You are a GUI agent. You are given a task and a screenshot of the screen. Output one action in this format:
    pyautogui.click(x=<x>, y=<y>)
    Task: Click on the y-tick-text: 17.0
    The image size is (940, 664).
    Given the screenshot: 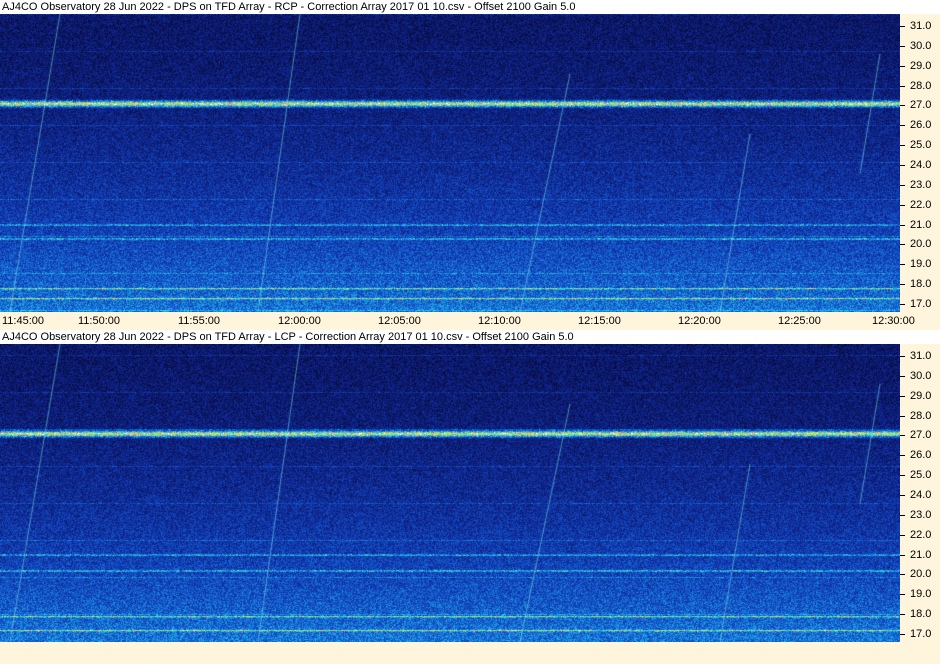 What is the action you would take?
    pyautogui.click(x=921, y=304)
    